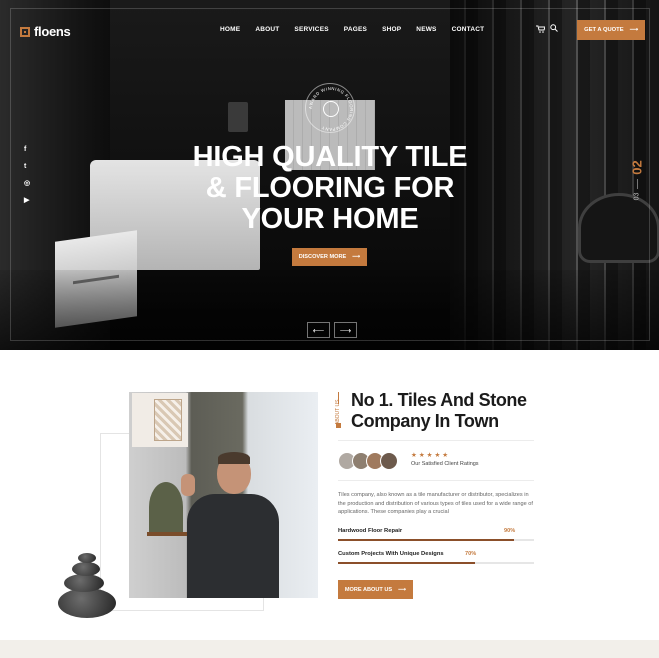  Describe the element at coordinates (27, 150) in the screenshot. I see `facebook-icon: f` at that location.